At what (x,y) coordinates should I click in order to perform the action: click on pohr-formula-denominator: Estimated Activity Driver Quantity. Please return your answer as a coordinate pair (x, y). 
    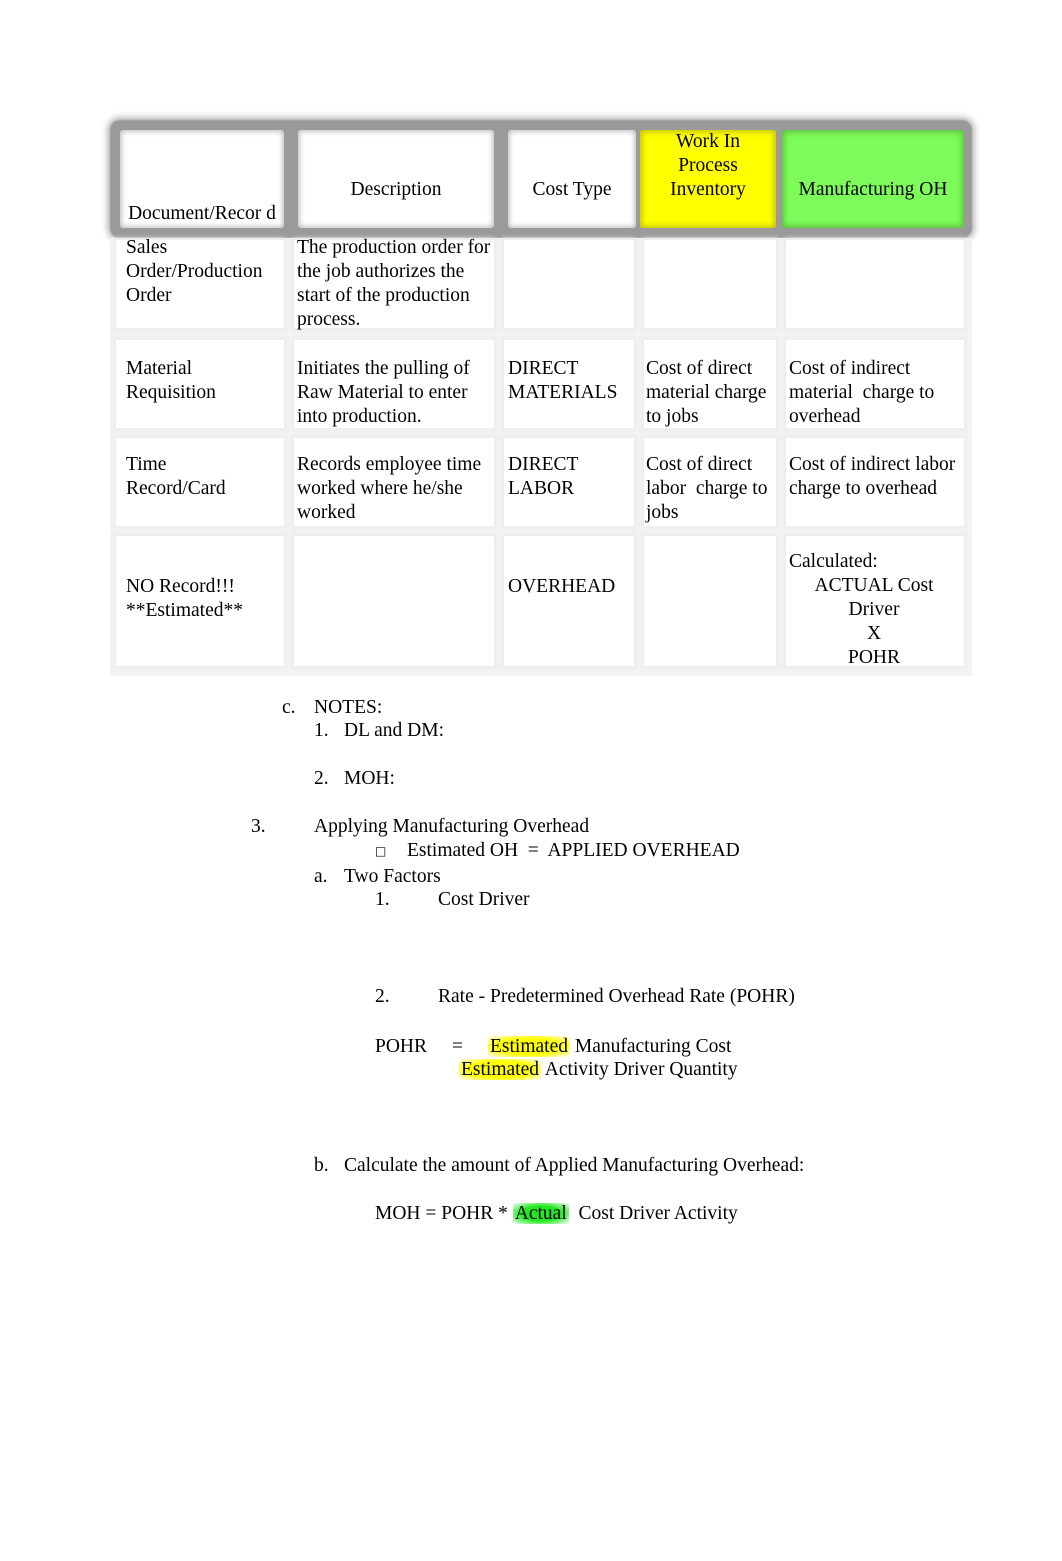
    Looking at the image, I should click on (598, 1070).